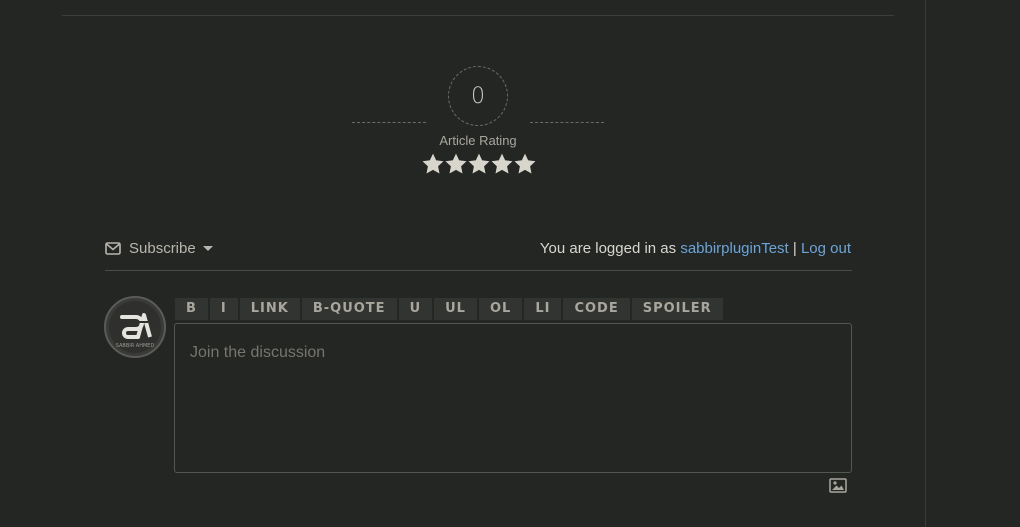 This screenshot has height=527, width=1020. What do you see at coordinates (207, 248) in the screenshot?
I see `caret-down-icon` at bounding box center [207, 248].